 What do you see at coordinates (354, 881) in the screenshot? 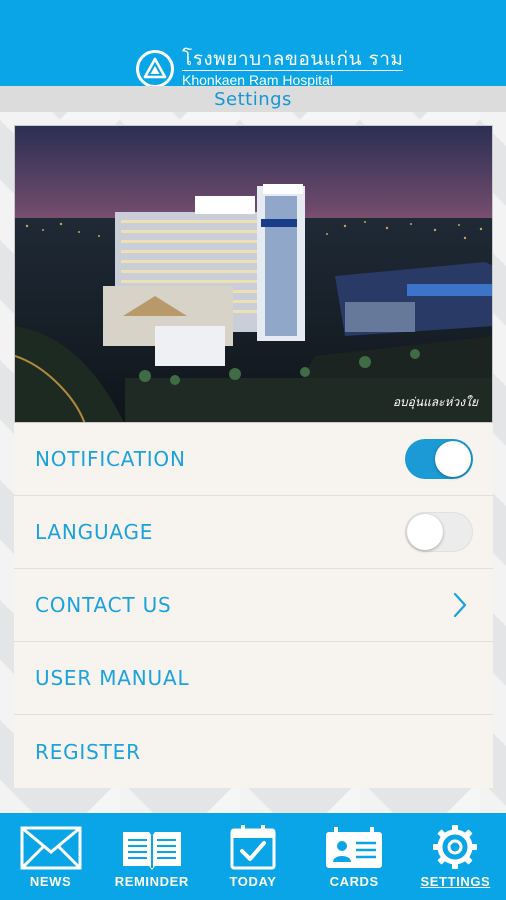
I see `nav-cards-label: CARDS` at bounding box center [354, 881].